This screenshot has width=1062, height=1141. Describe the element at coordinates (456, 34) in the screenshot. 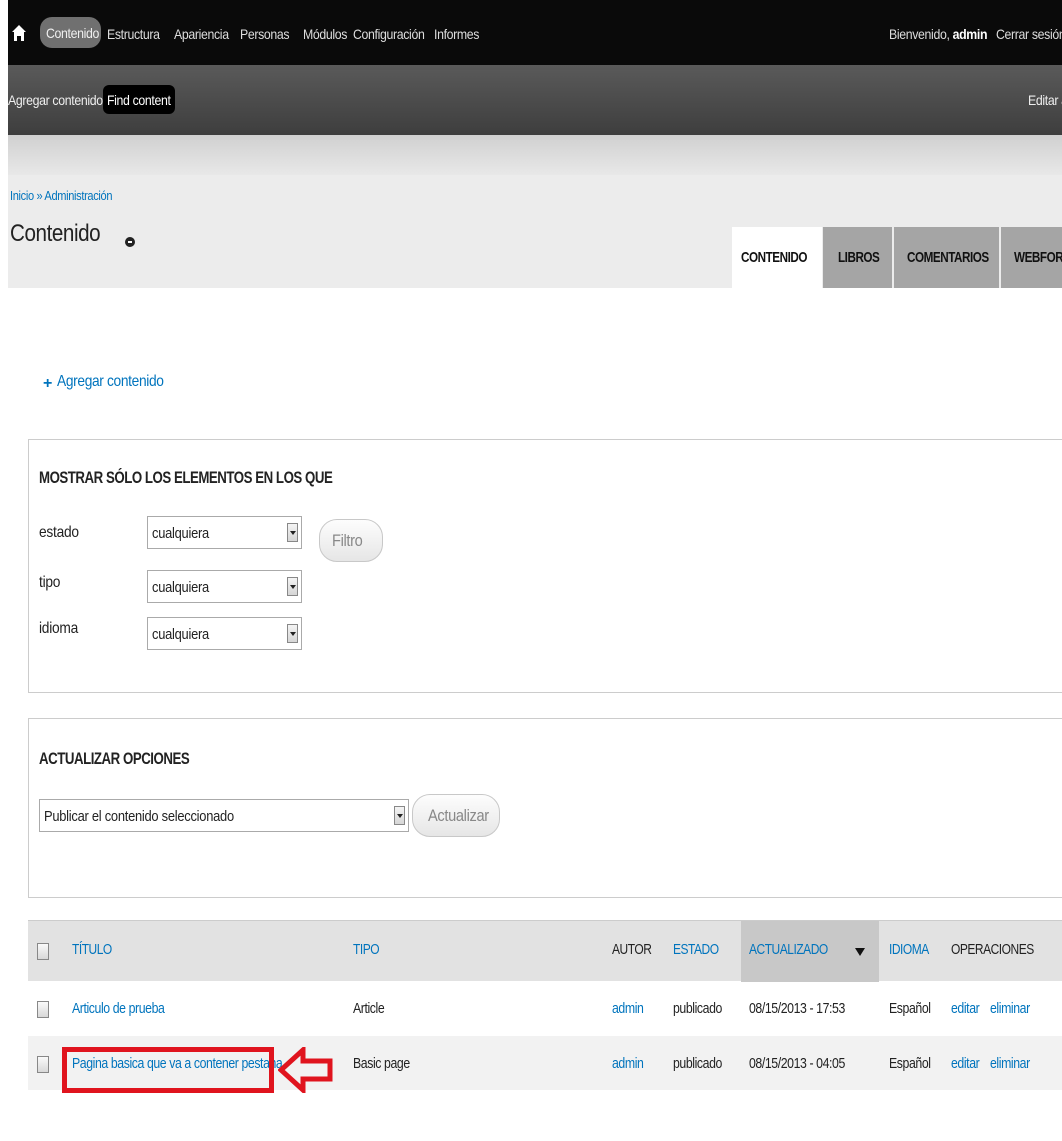

I see `toolbar-item-informes: Informes` at that location.